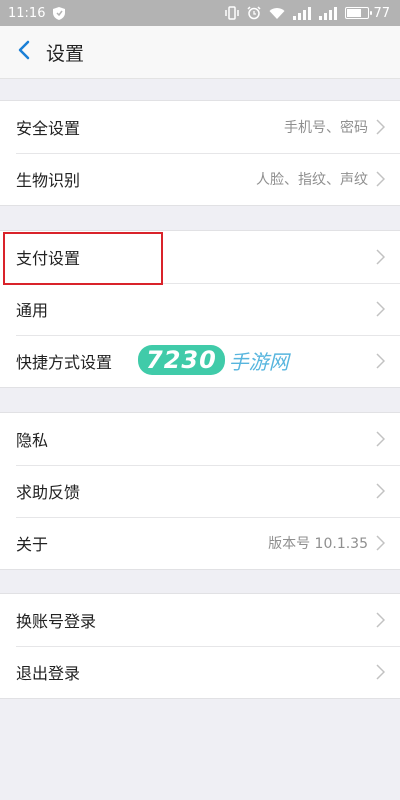 Image resolution: width=400 pixels, height=800 pixels. Describe the element at coordinates (326, 128) in the screenshot. I see `row-value: 手机号、密码` at that location.